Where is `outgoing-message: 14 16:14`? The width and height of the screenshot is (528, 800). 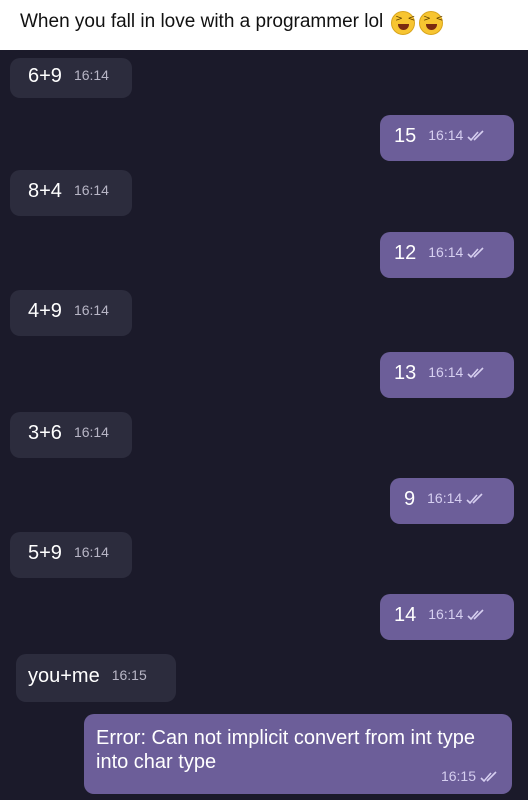
outgoing-message: 14 16:14 is located at coordinates (447, 617).